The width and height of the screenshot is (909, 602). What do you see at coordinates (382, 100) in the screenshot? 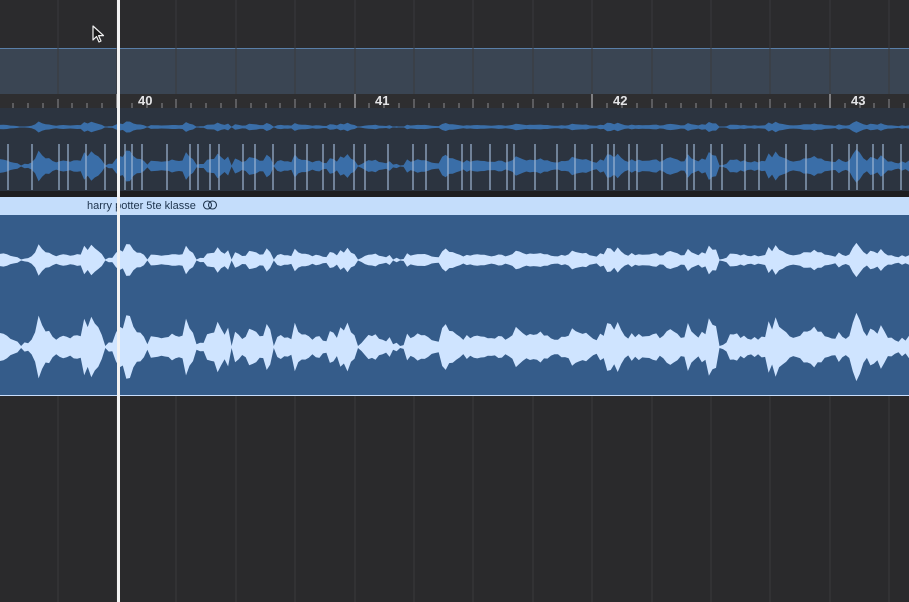
I see `ruler-bar-label: 41` at bounding box center [382, 100].